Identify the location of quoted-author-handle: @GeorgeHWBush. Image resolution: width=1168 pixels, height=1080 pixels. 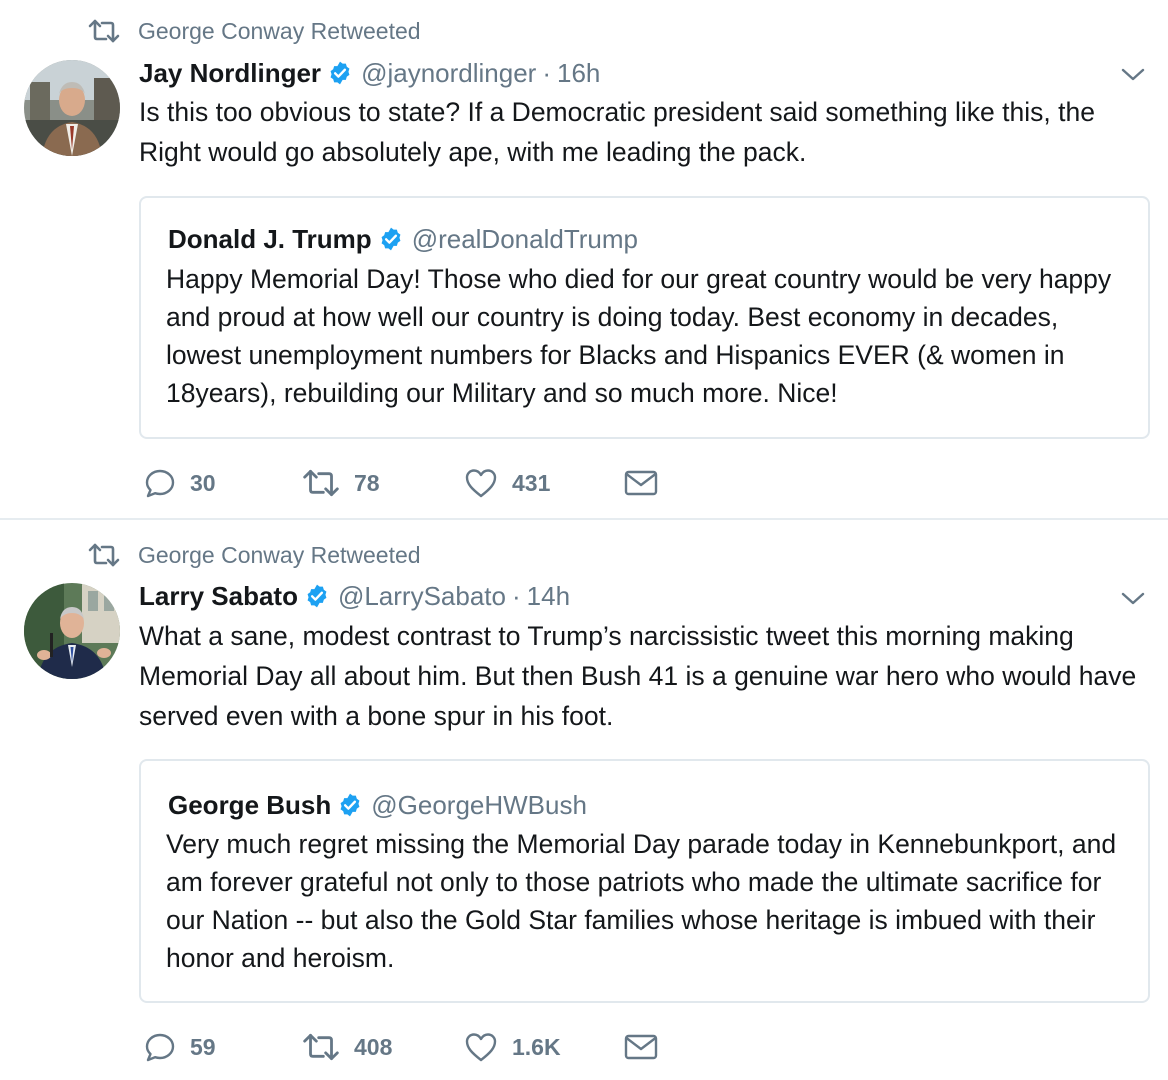
(479, 804).